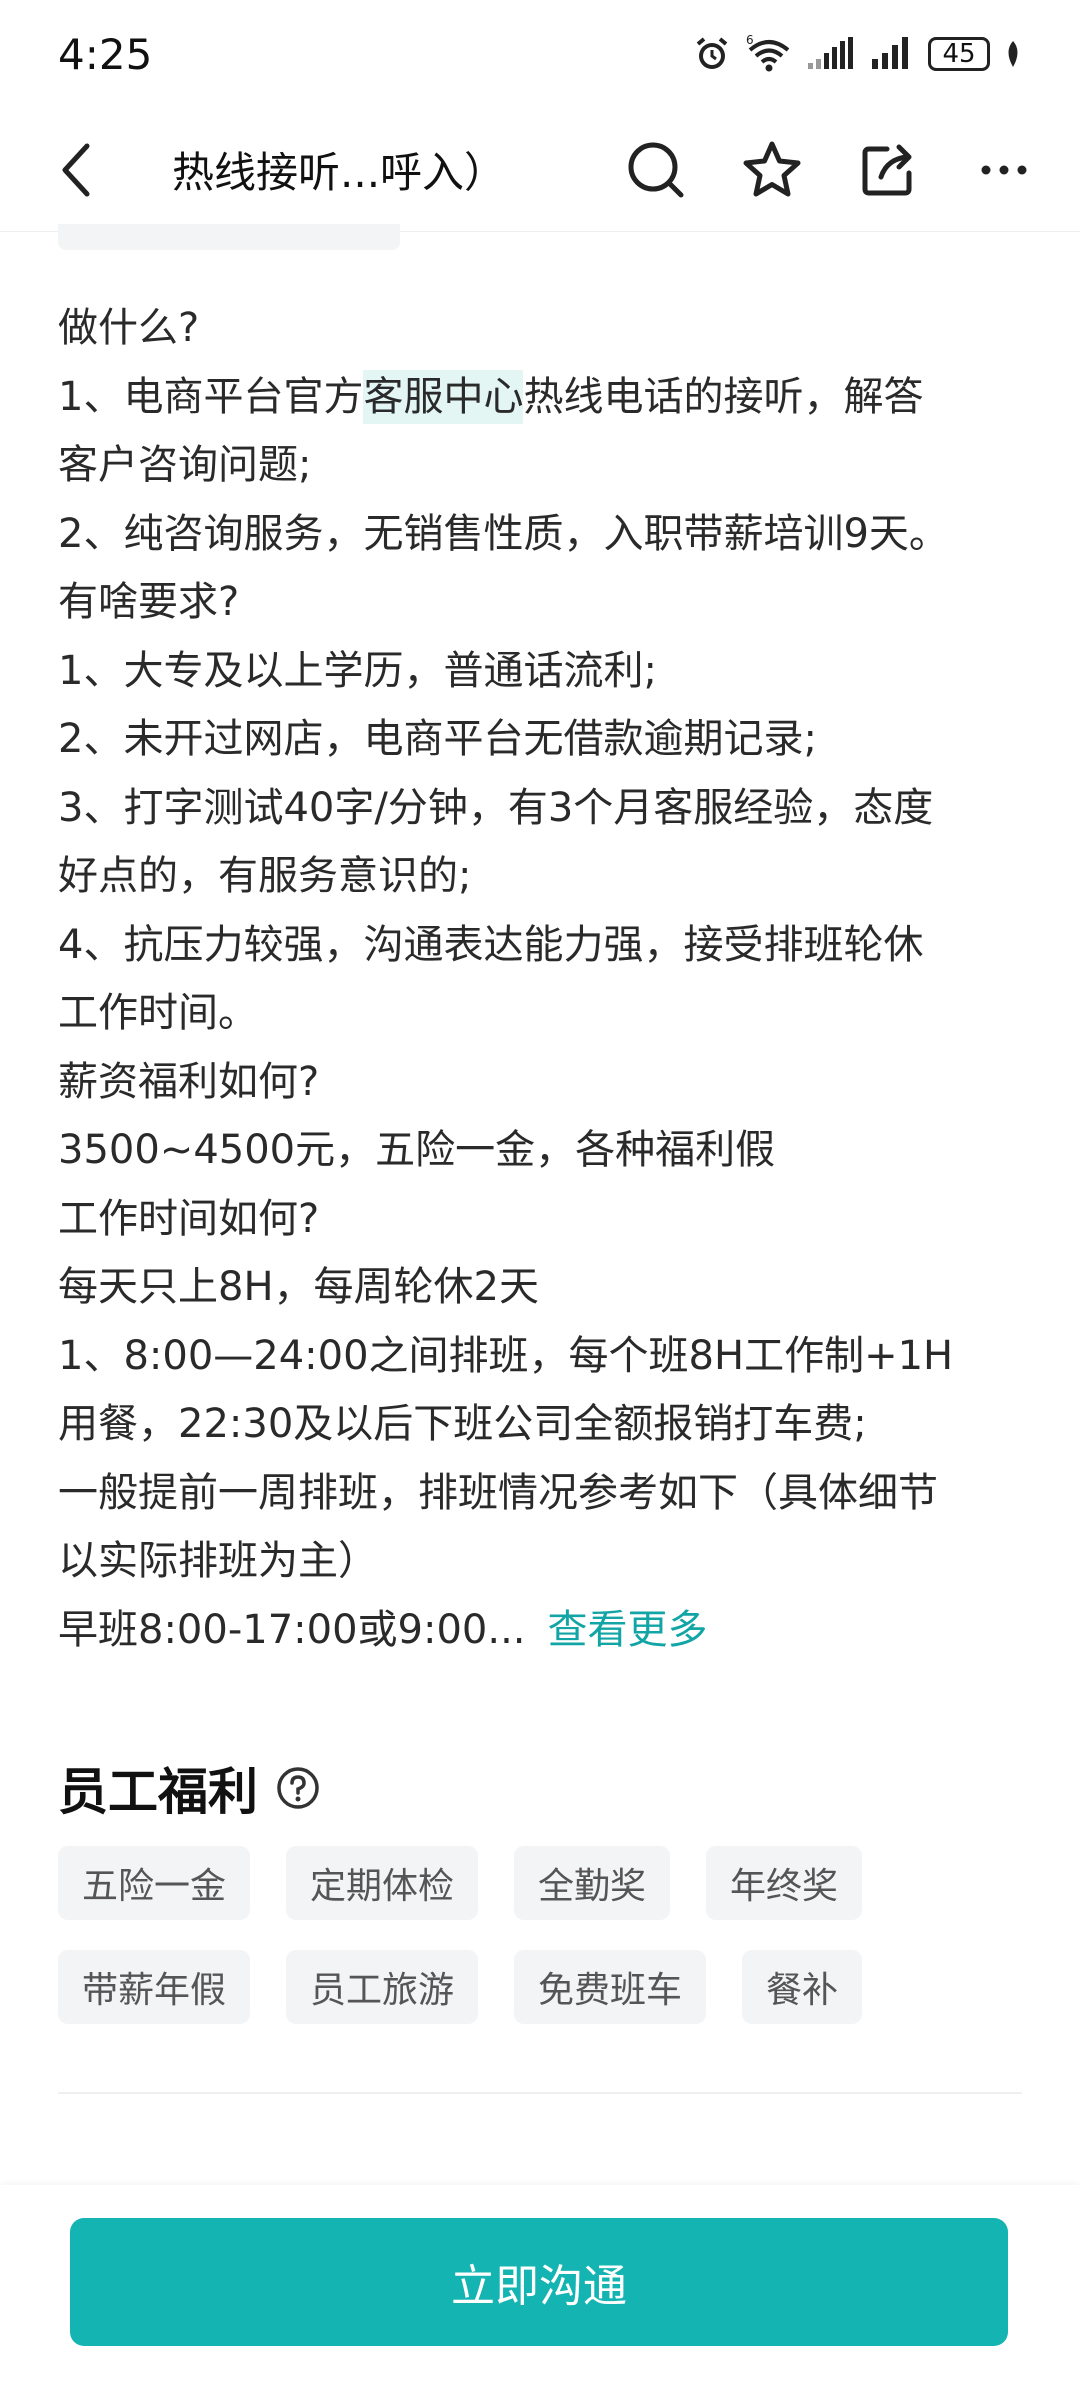 This screenshot has height=2387, width=1080. Describe the element at coordinates (443, 396) in the screenshot. I see `highlighted-keyword: 客服中心` at that location.